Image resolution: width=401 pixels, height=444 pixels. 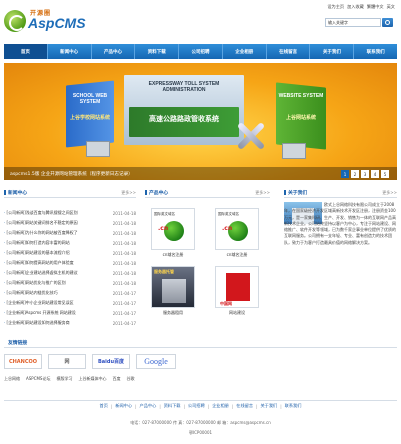 I want to click on news-item-title: [公司新闻]企业建站选择虚拟主机的建议, so click(x=54, y=273).